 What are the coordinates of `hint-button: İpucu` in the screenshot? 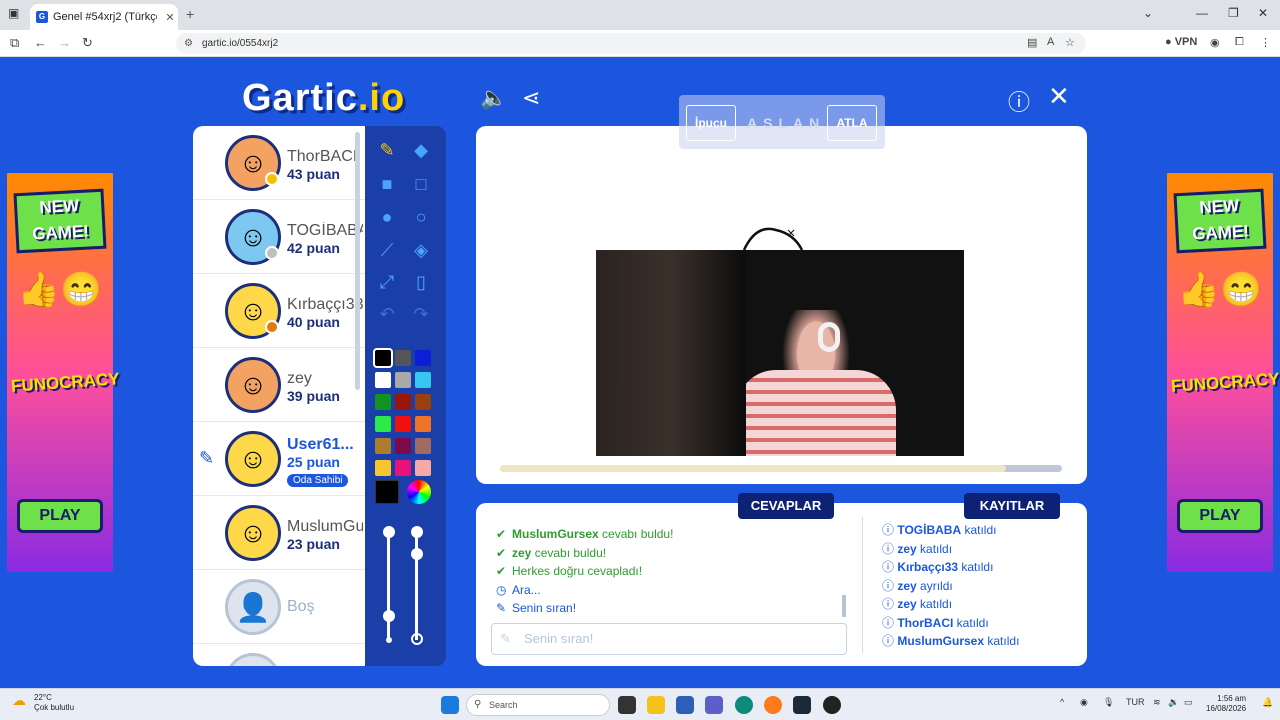 It's located at (711, 123).